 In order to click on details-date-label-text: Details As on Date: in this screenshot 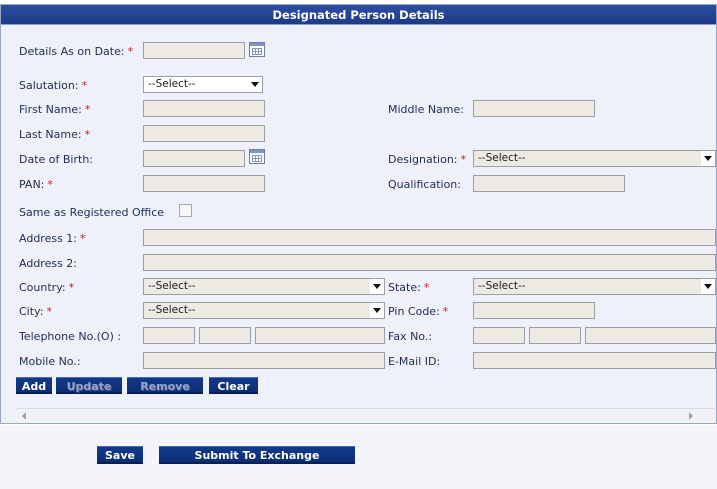, I will do `click(72, 51)`.